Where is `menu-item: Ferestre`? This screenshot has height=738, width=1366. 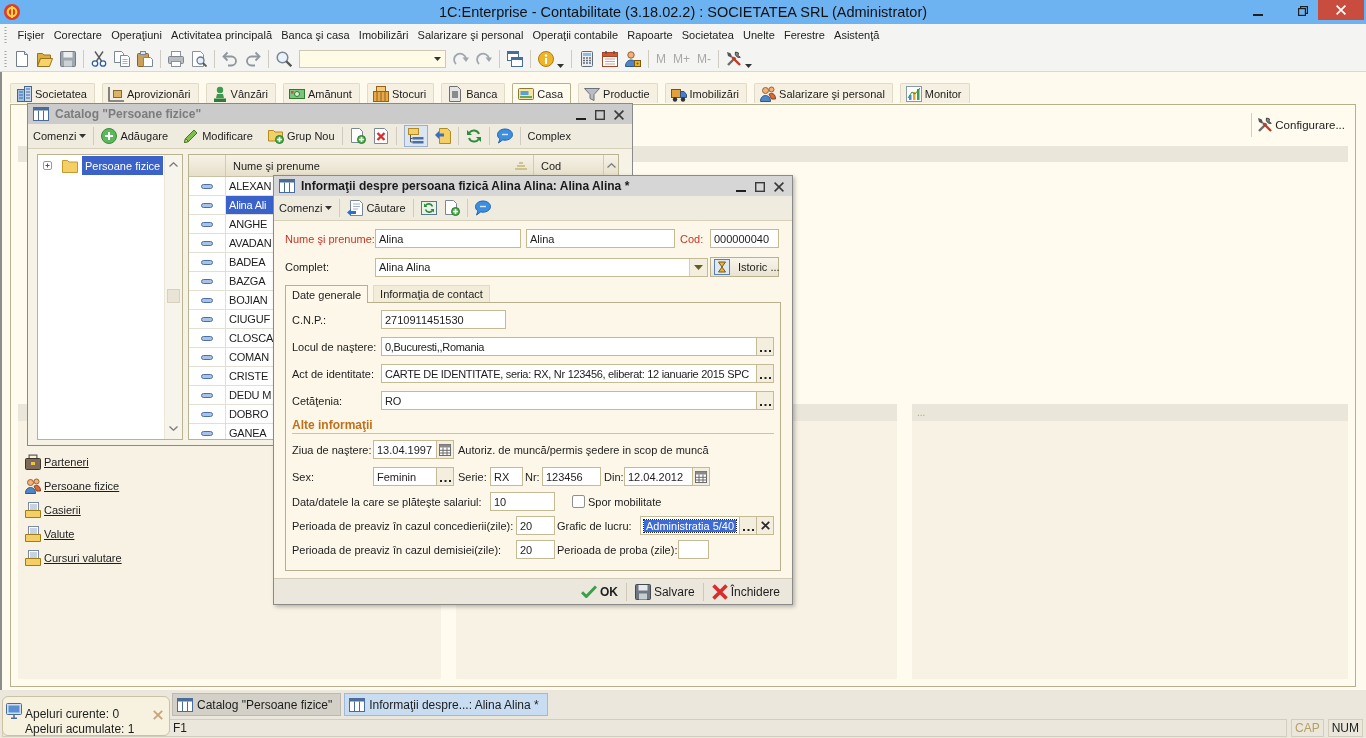
menu-item: Ferestre is located at coordinates (804, 35).